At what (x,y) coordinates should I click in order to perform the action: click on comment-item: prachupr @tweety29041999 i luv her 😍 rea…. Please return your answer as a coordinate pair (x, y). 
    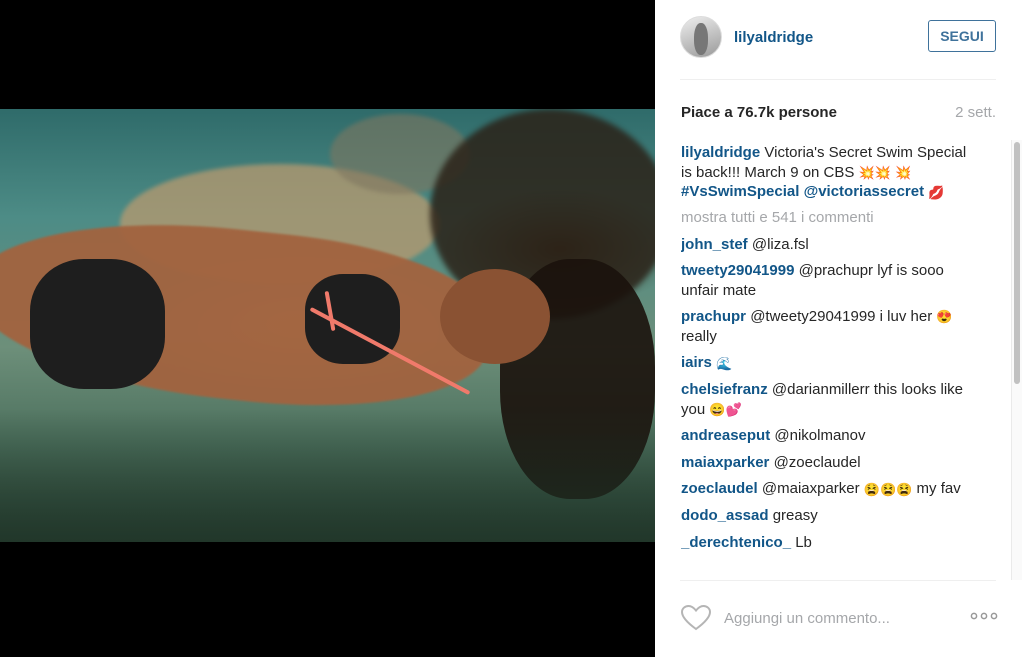
    Looking at the image, I should click on (831, 326).